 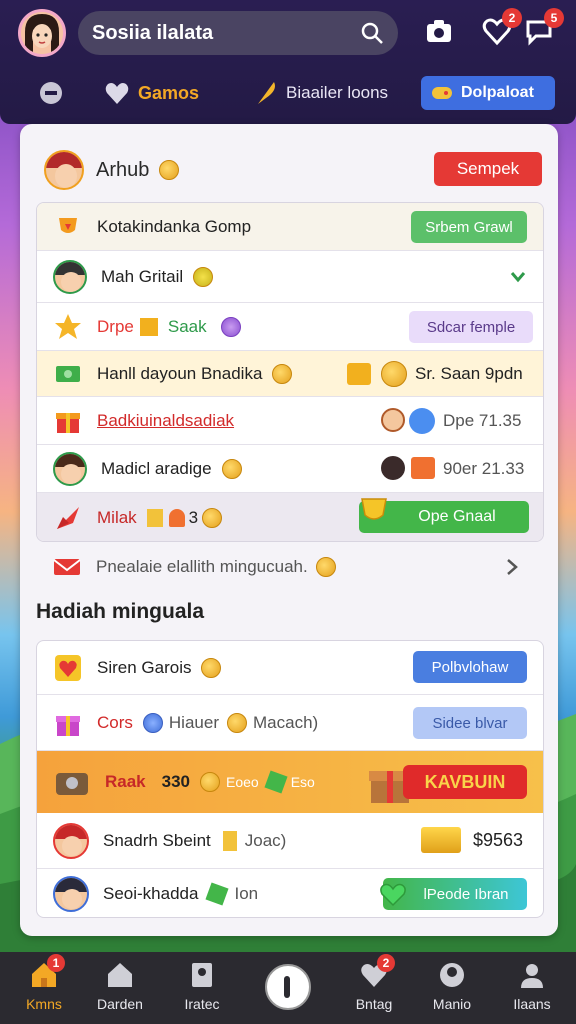 I want to click on list-item: Hanll dayoun Bnadika Sr. Saan 9pdn, so click(x=290, y=374).